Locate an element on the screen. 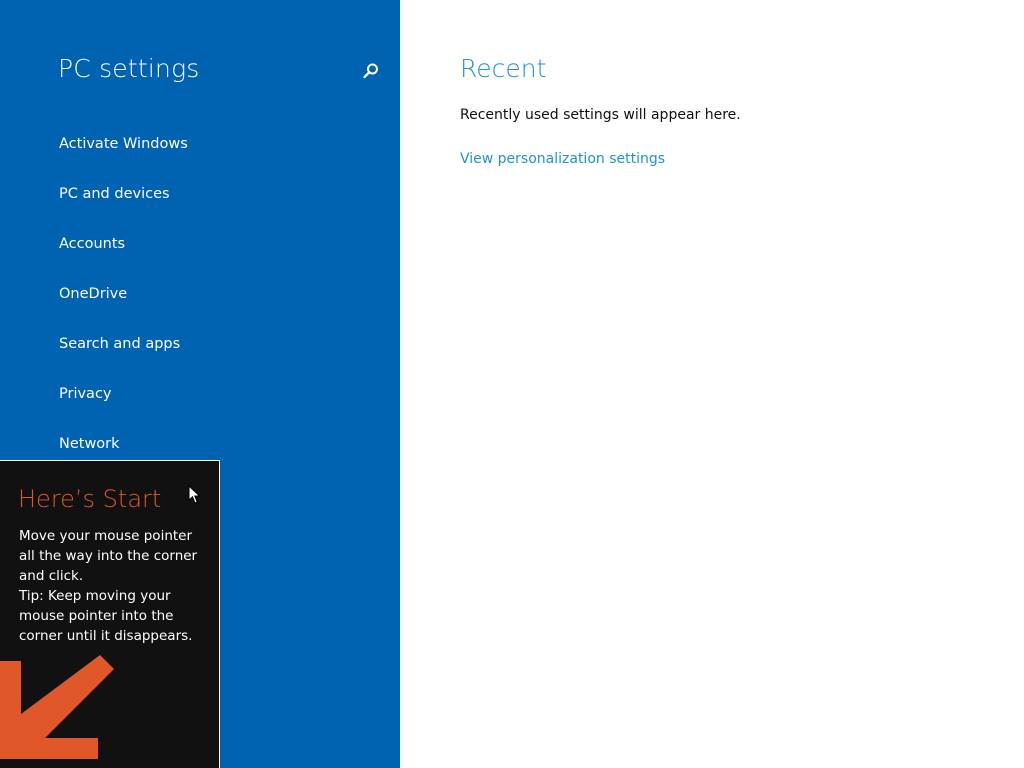 The height and width of the screenshot is (768, 1024). nav-item-accounts: Accounts is located at coordinates (92, 244).